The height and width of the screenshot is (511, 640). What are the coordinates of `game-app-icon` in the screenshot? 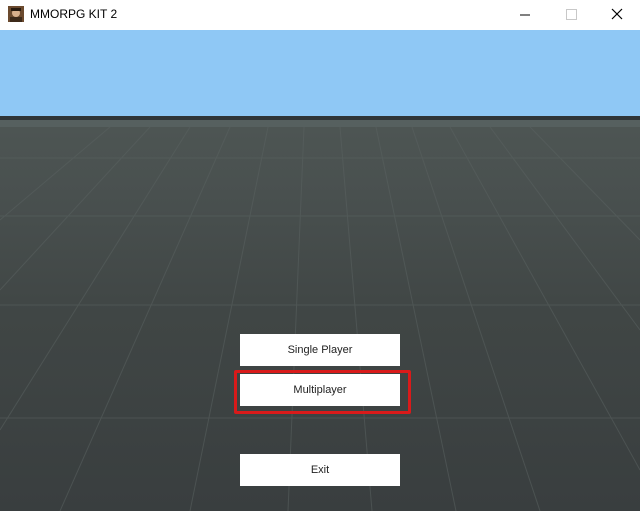 It's located at (16, 14).